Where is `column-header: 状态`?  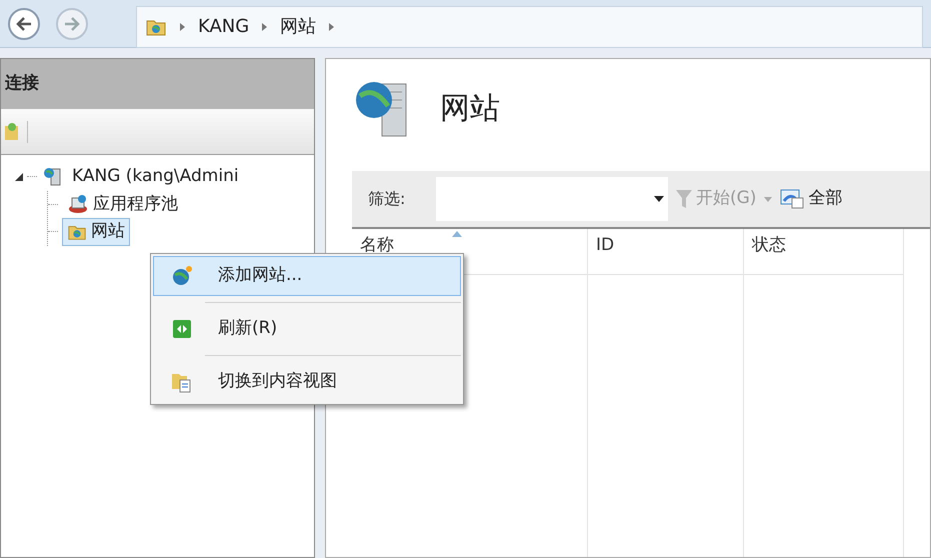 column-header: 状态 is located at coordinates (823, 252).